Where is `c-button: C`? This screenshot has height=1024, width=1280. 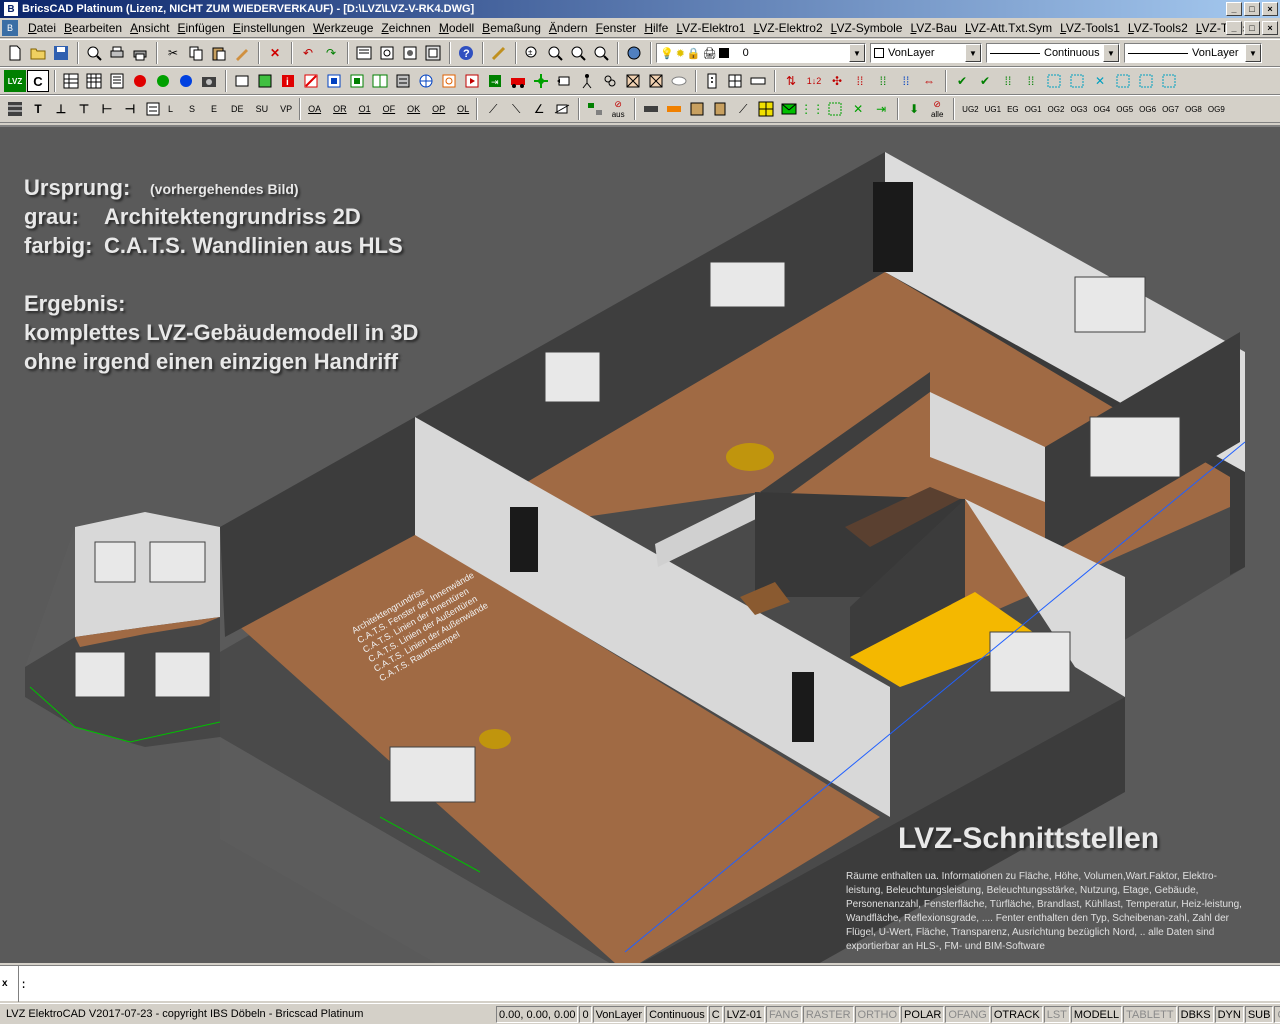
c-button: C is located at coordinates (38, 81).